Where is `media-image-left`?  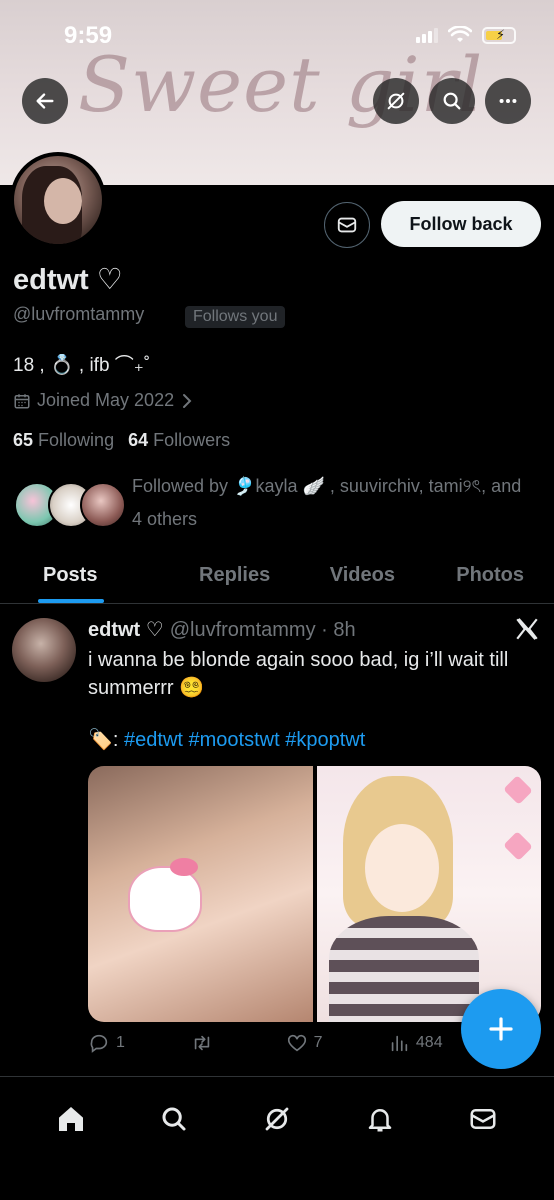
media-image-left is located at coordinates (200, 894).